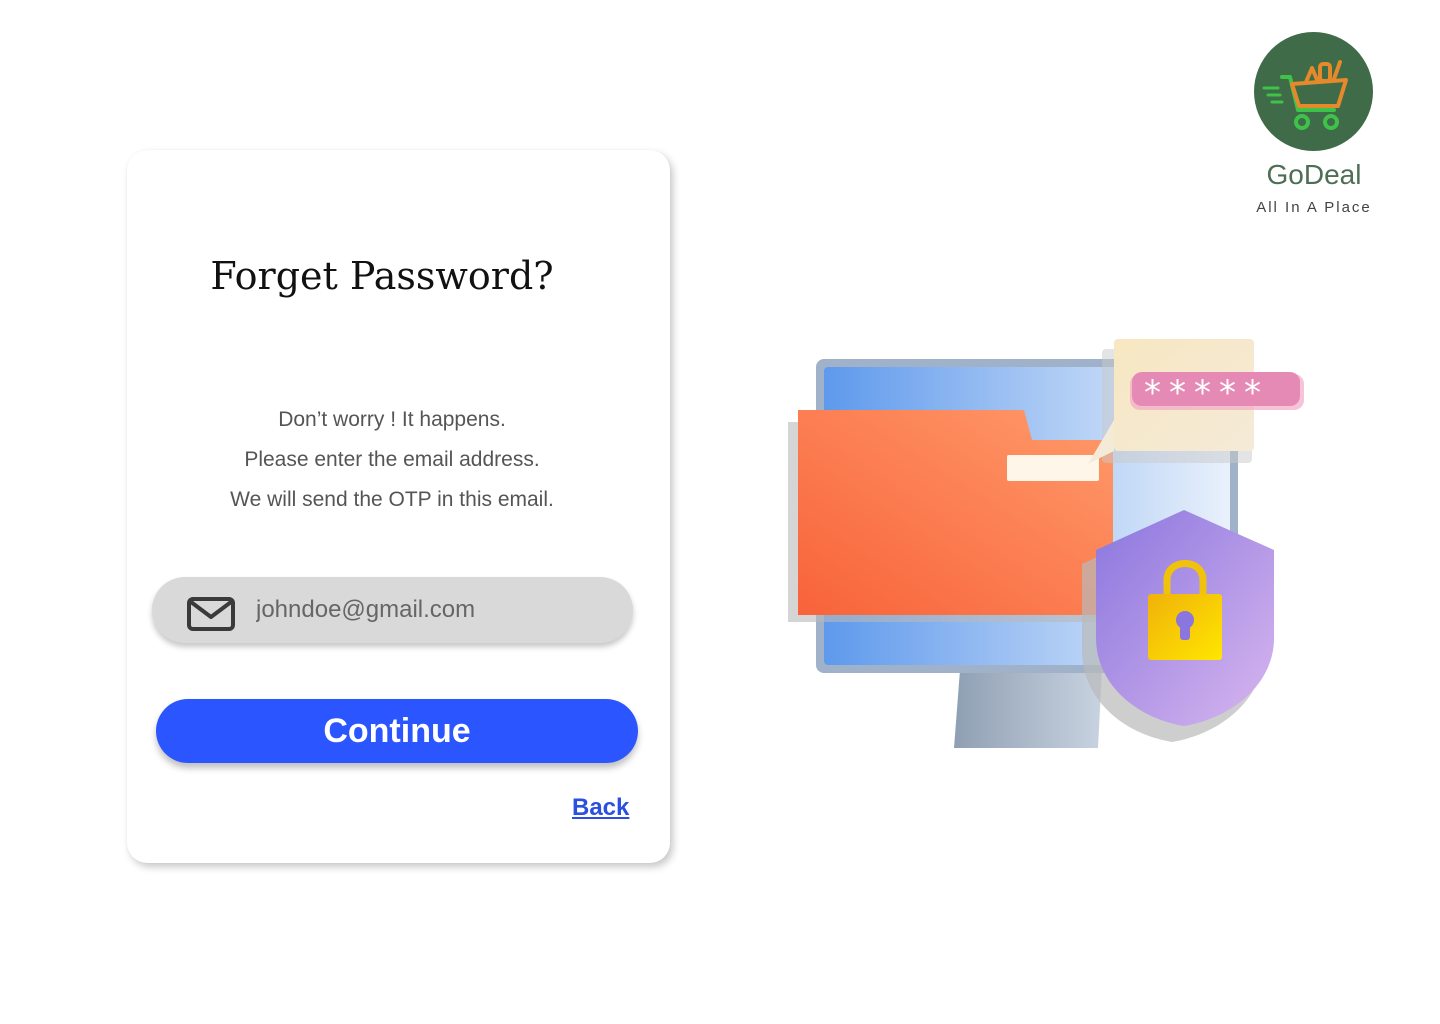 This screenshot has width=1440, height=1024. I want to click on email-input, so click(431, 610).